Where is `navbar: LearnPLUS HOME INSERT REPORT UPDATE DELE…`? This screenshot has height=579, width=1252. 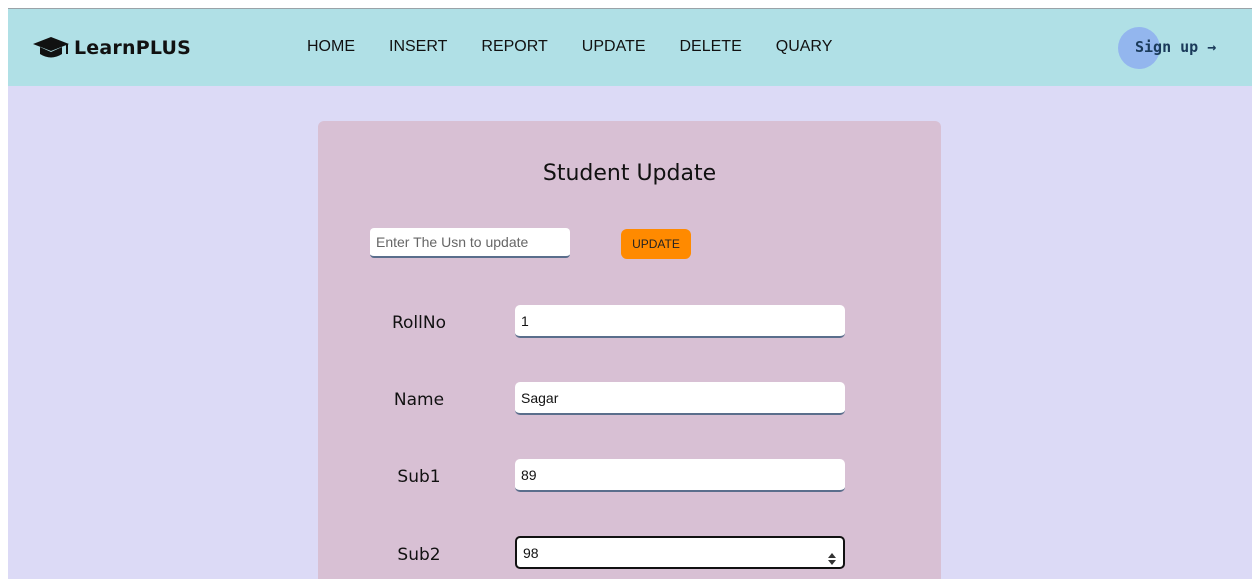
navbar: LearnPLUS HOME INSERT REPORT UPDATE DELE… is located at coordinates (630, 47).